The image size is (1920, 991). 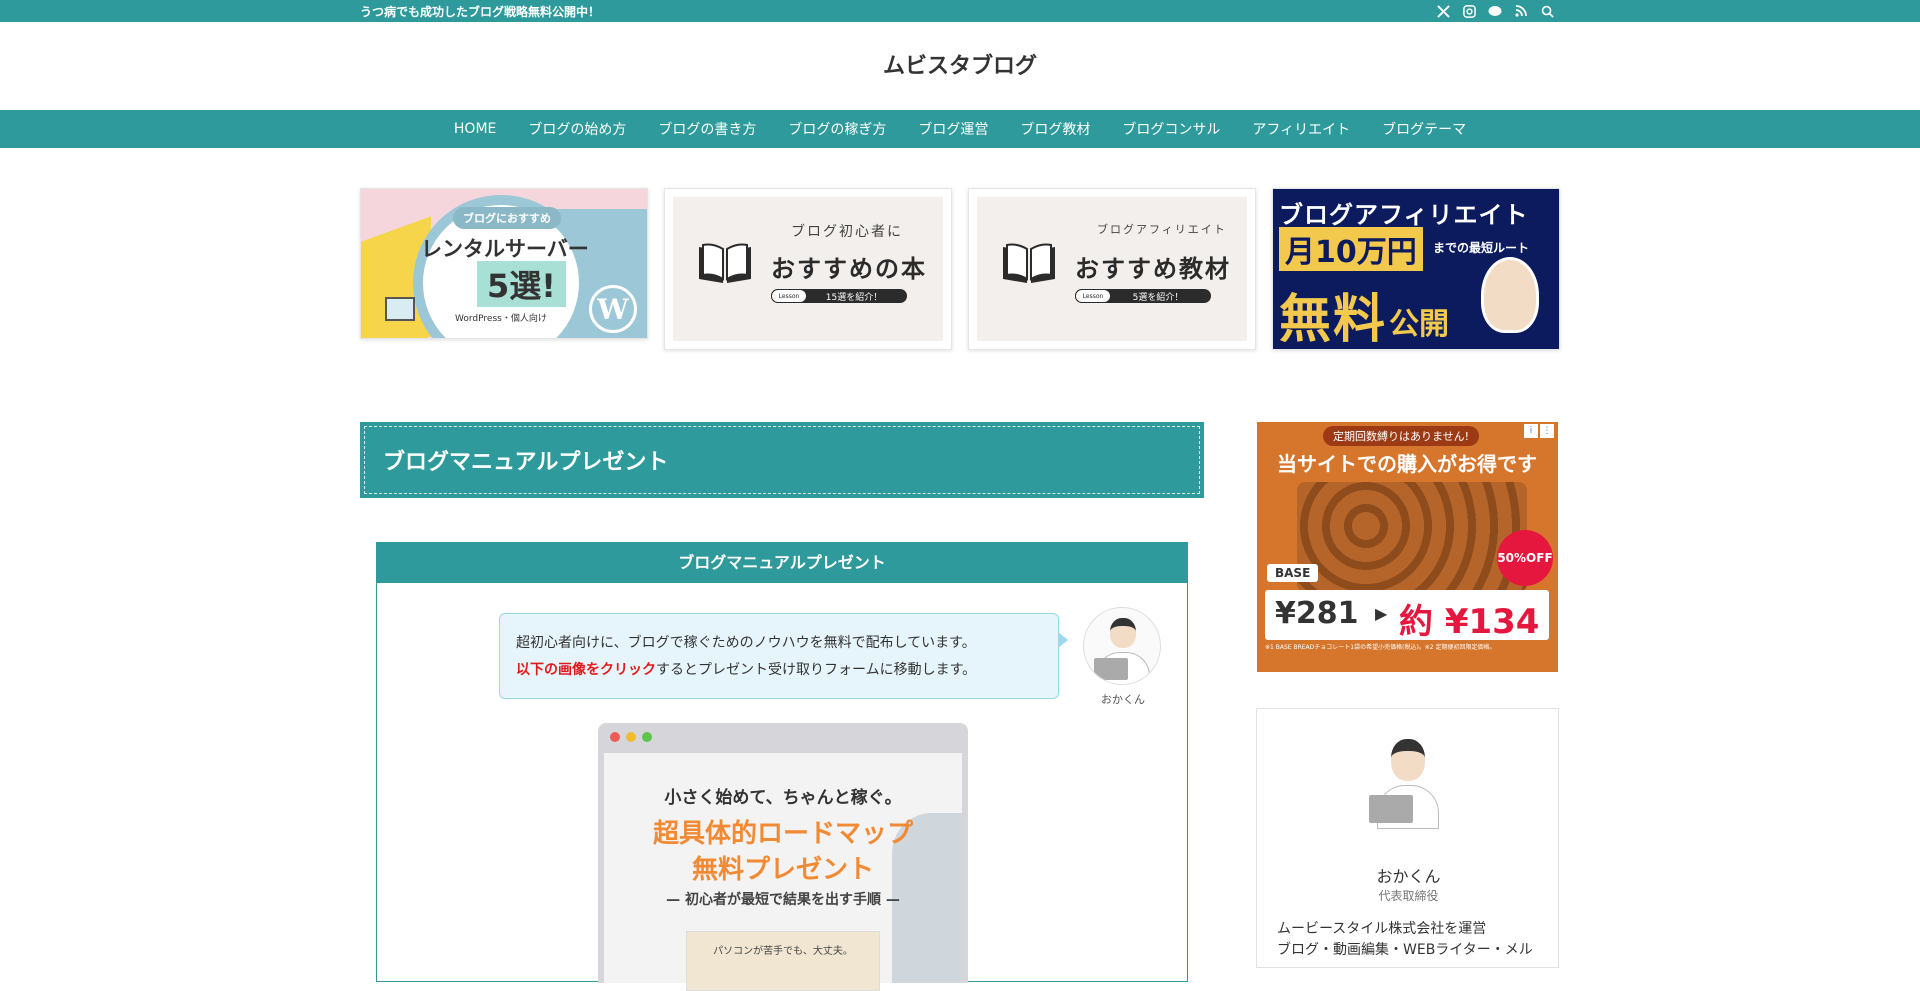 I want to click on speaker: おかくん, so click(x=1123, y=657).